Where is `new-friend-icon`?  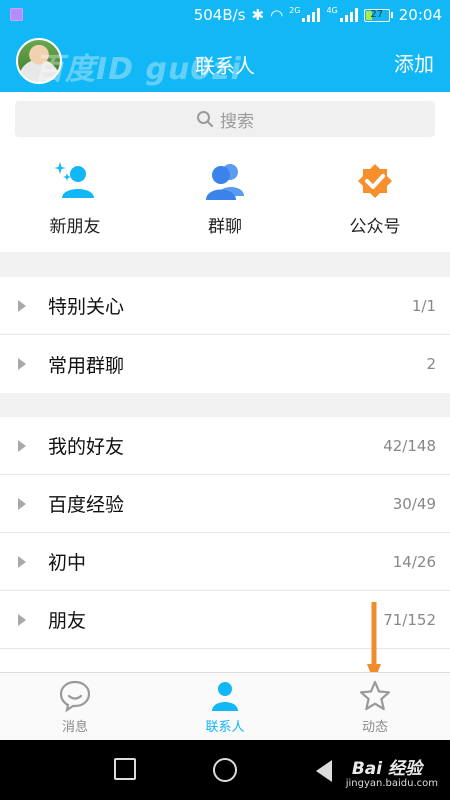
new-friend-icon is located at coordinates (74, 180).